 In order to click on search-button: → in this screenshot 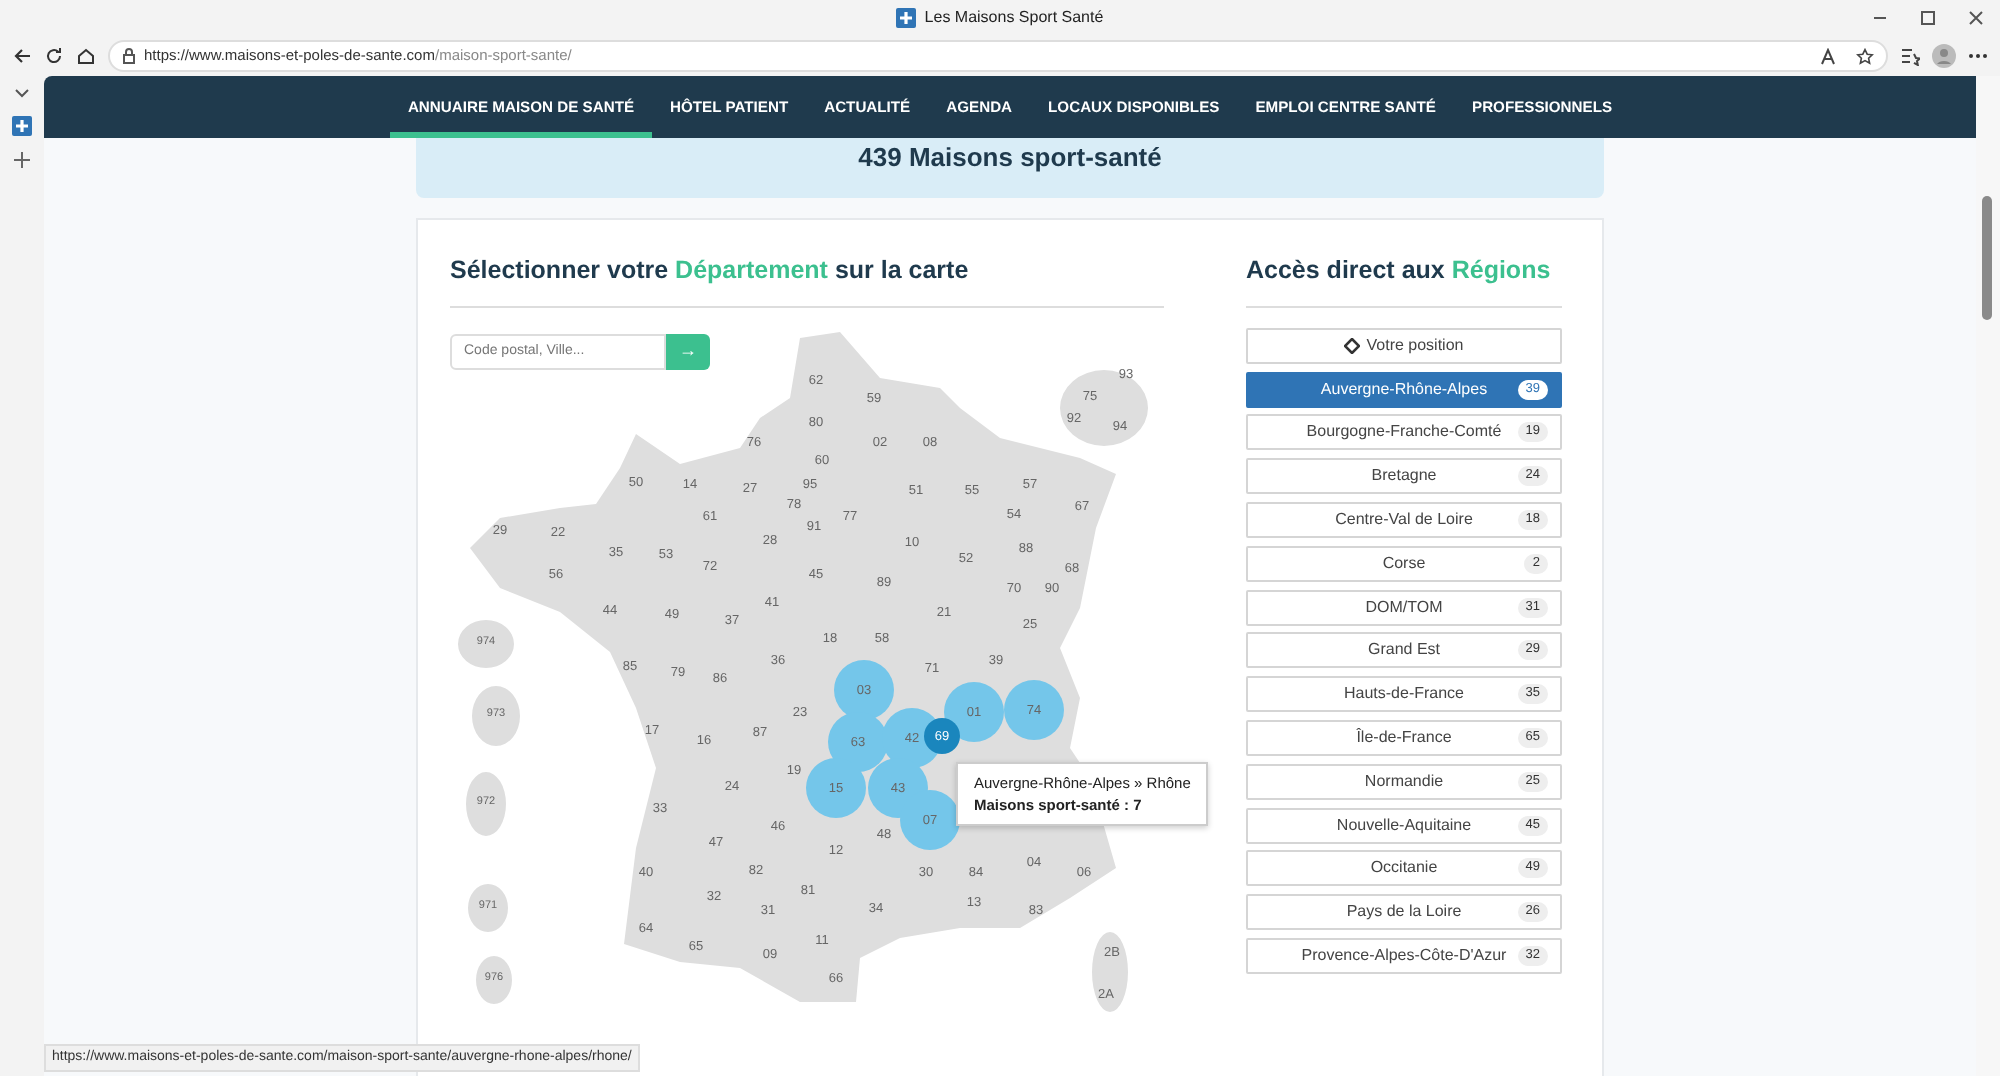, I will do `click(688, 351)`.